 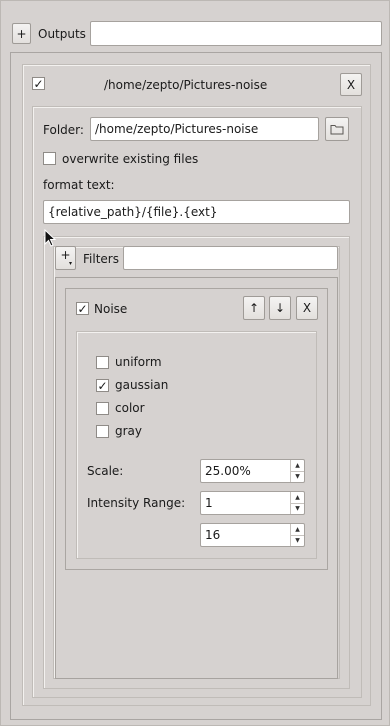 What do you see at coordinates (82, 308) in the screenshot?
I see `noise-enabled-checkbox: ✓` at bounding box center [82, 308].